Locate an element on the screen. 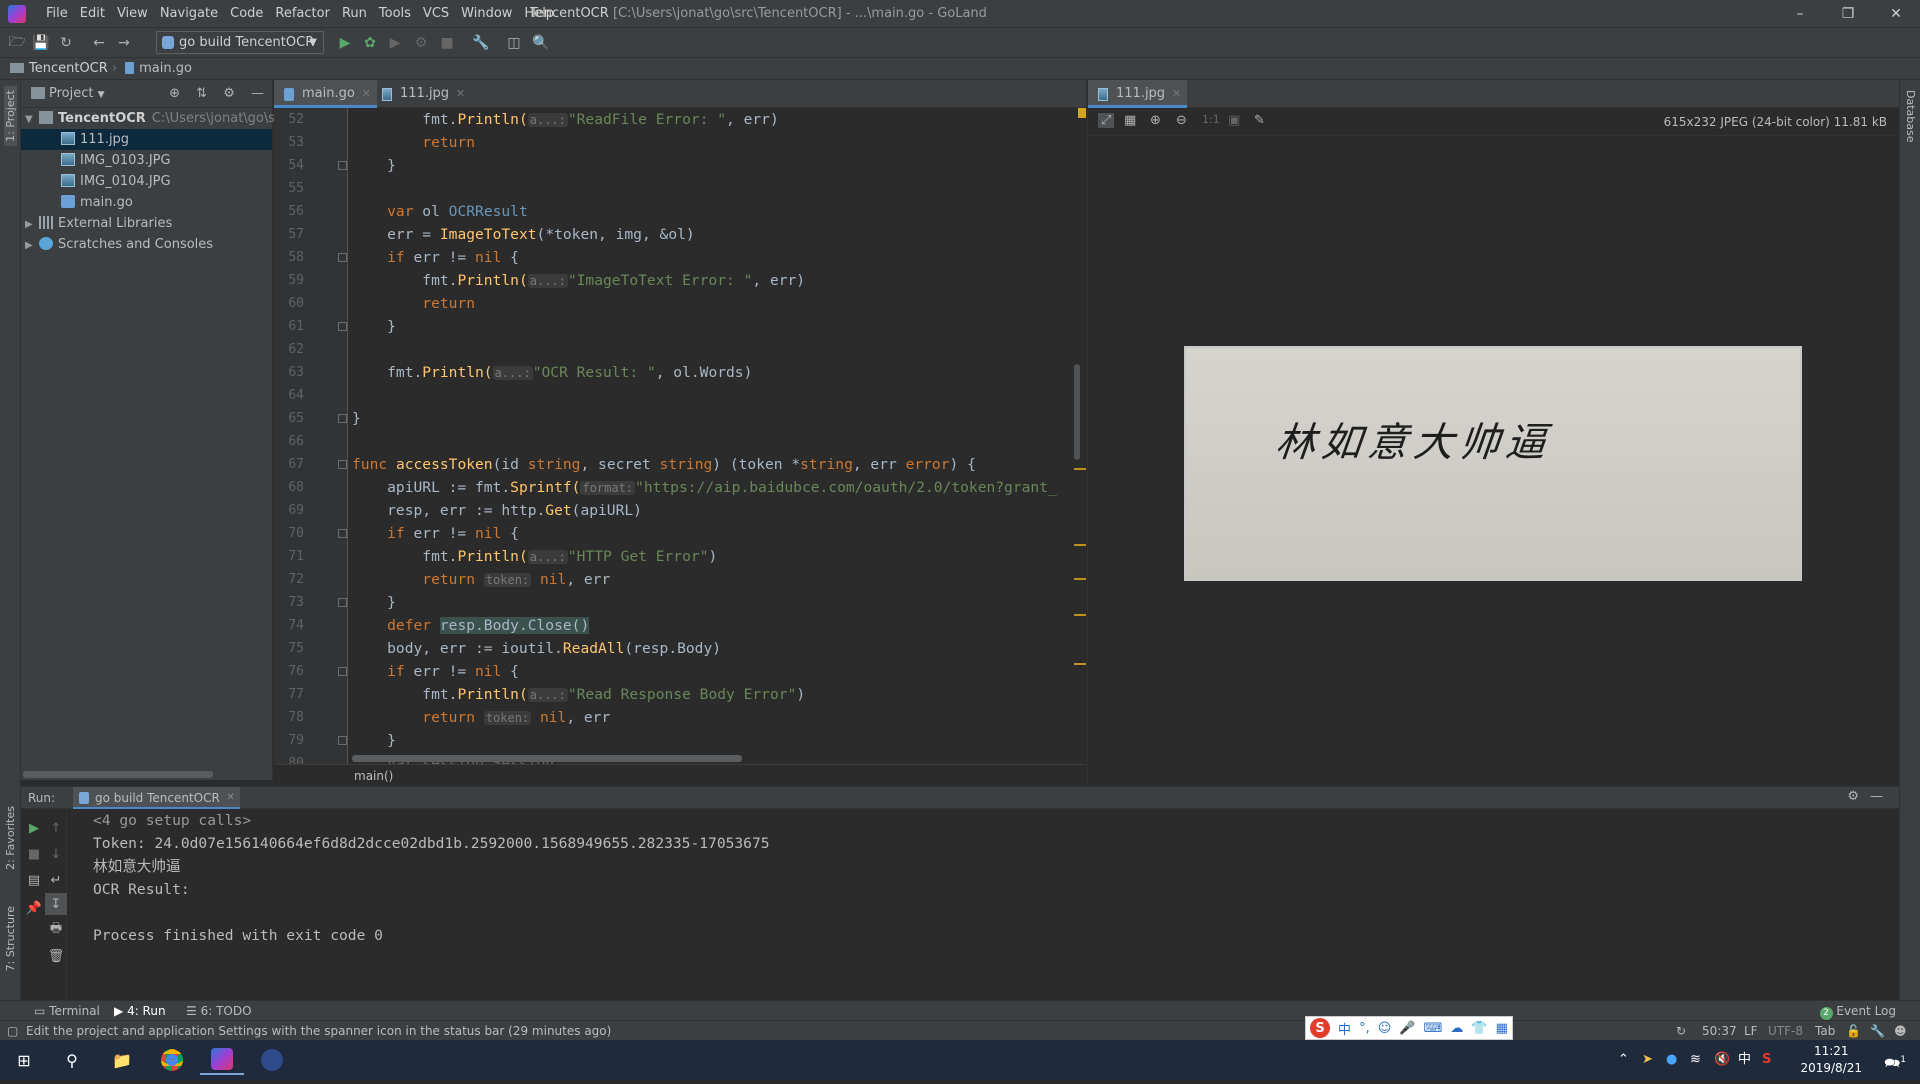  tree-item-external-libraries: ▶ External Libraries is located at coordinates (146, 223).